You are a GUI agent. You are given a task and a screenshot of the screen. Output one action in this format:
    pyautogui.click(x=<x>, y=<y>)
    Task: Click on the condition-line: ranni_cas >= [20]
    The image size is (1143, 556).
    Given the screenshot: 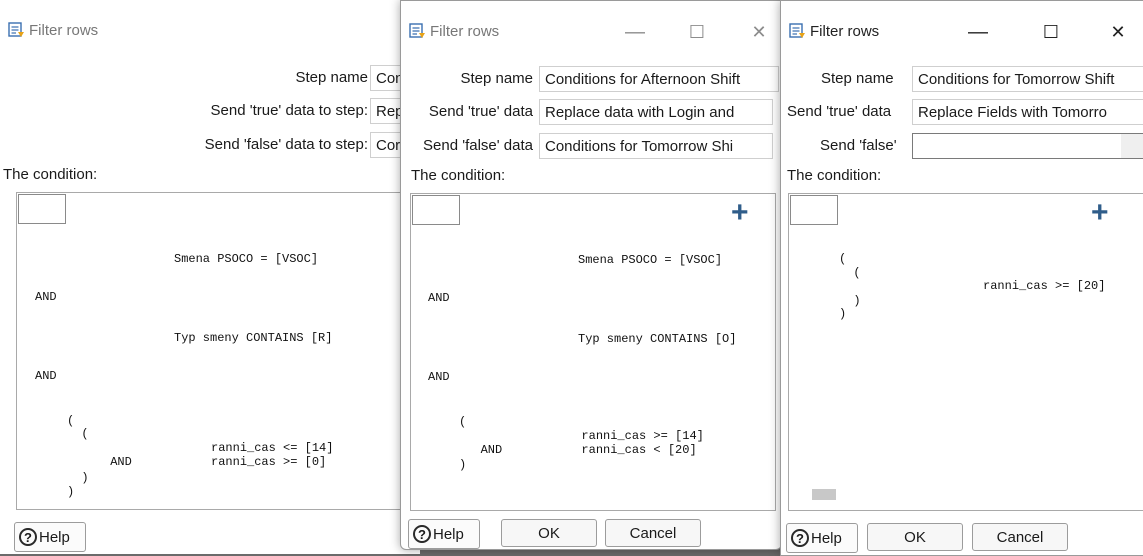 What is the action you would take?
    pyautogui.click(x=972, y=286)
    